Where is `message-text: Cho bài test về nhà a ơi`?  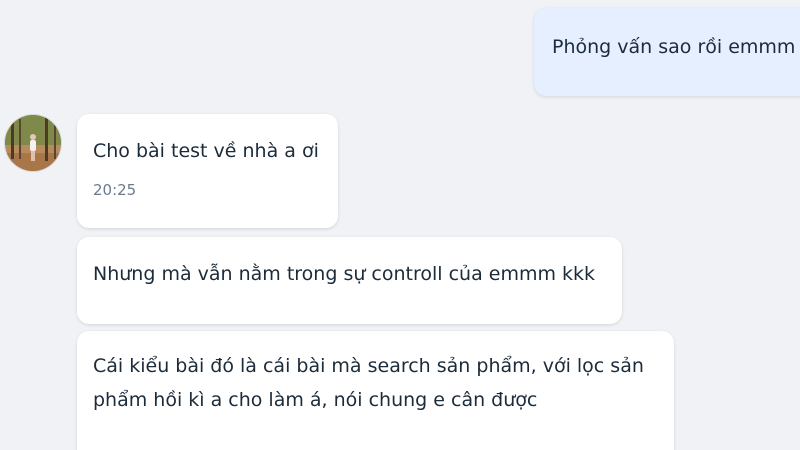 message-text: Cho bài test về nhà a ơi is located at coordinates (206, 151).